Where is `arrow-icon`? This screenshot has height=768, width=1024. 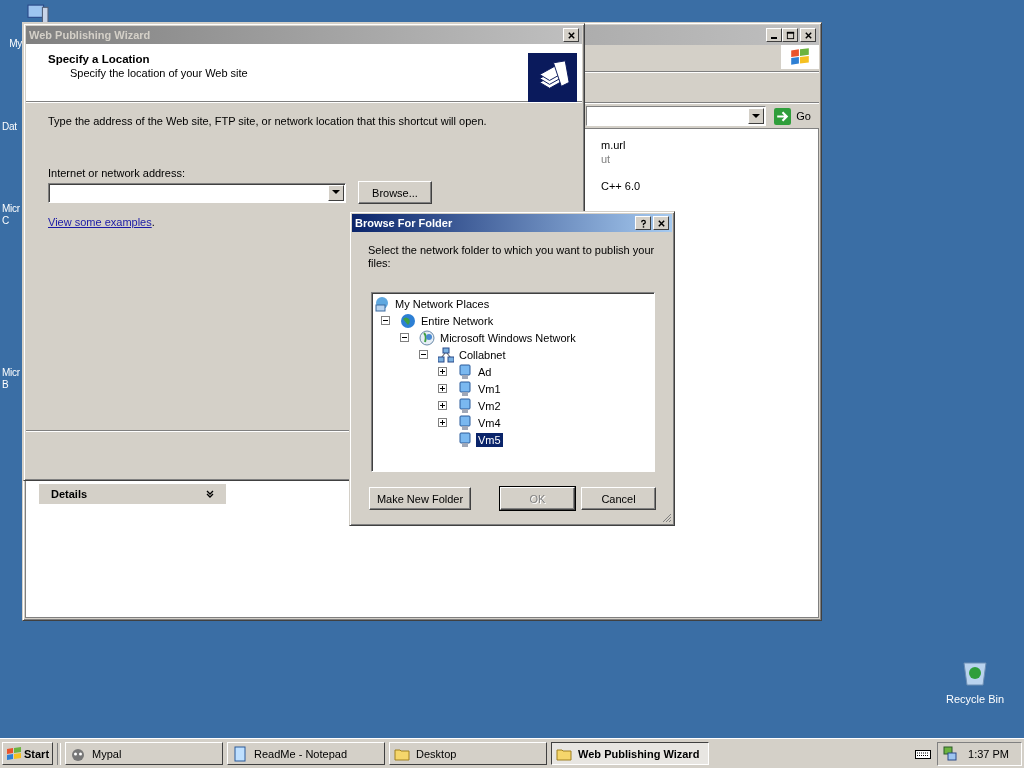
arrow-icon is located at coordinates (783, 116).